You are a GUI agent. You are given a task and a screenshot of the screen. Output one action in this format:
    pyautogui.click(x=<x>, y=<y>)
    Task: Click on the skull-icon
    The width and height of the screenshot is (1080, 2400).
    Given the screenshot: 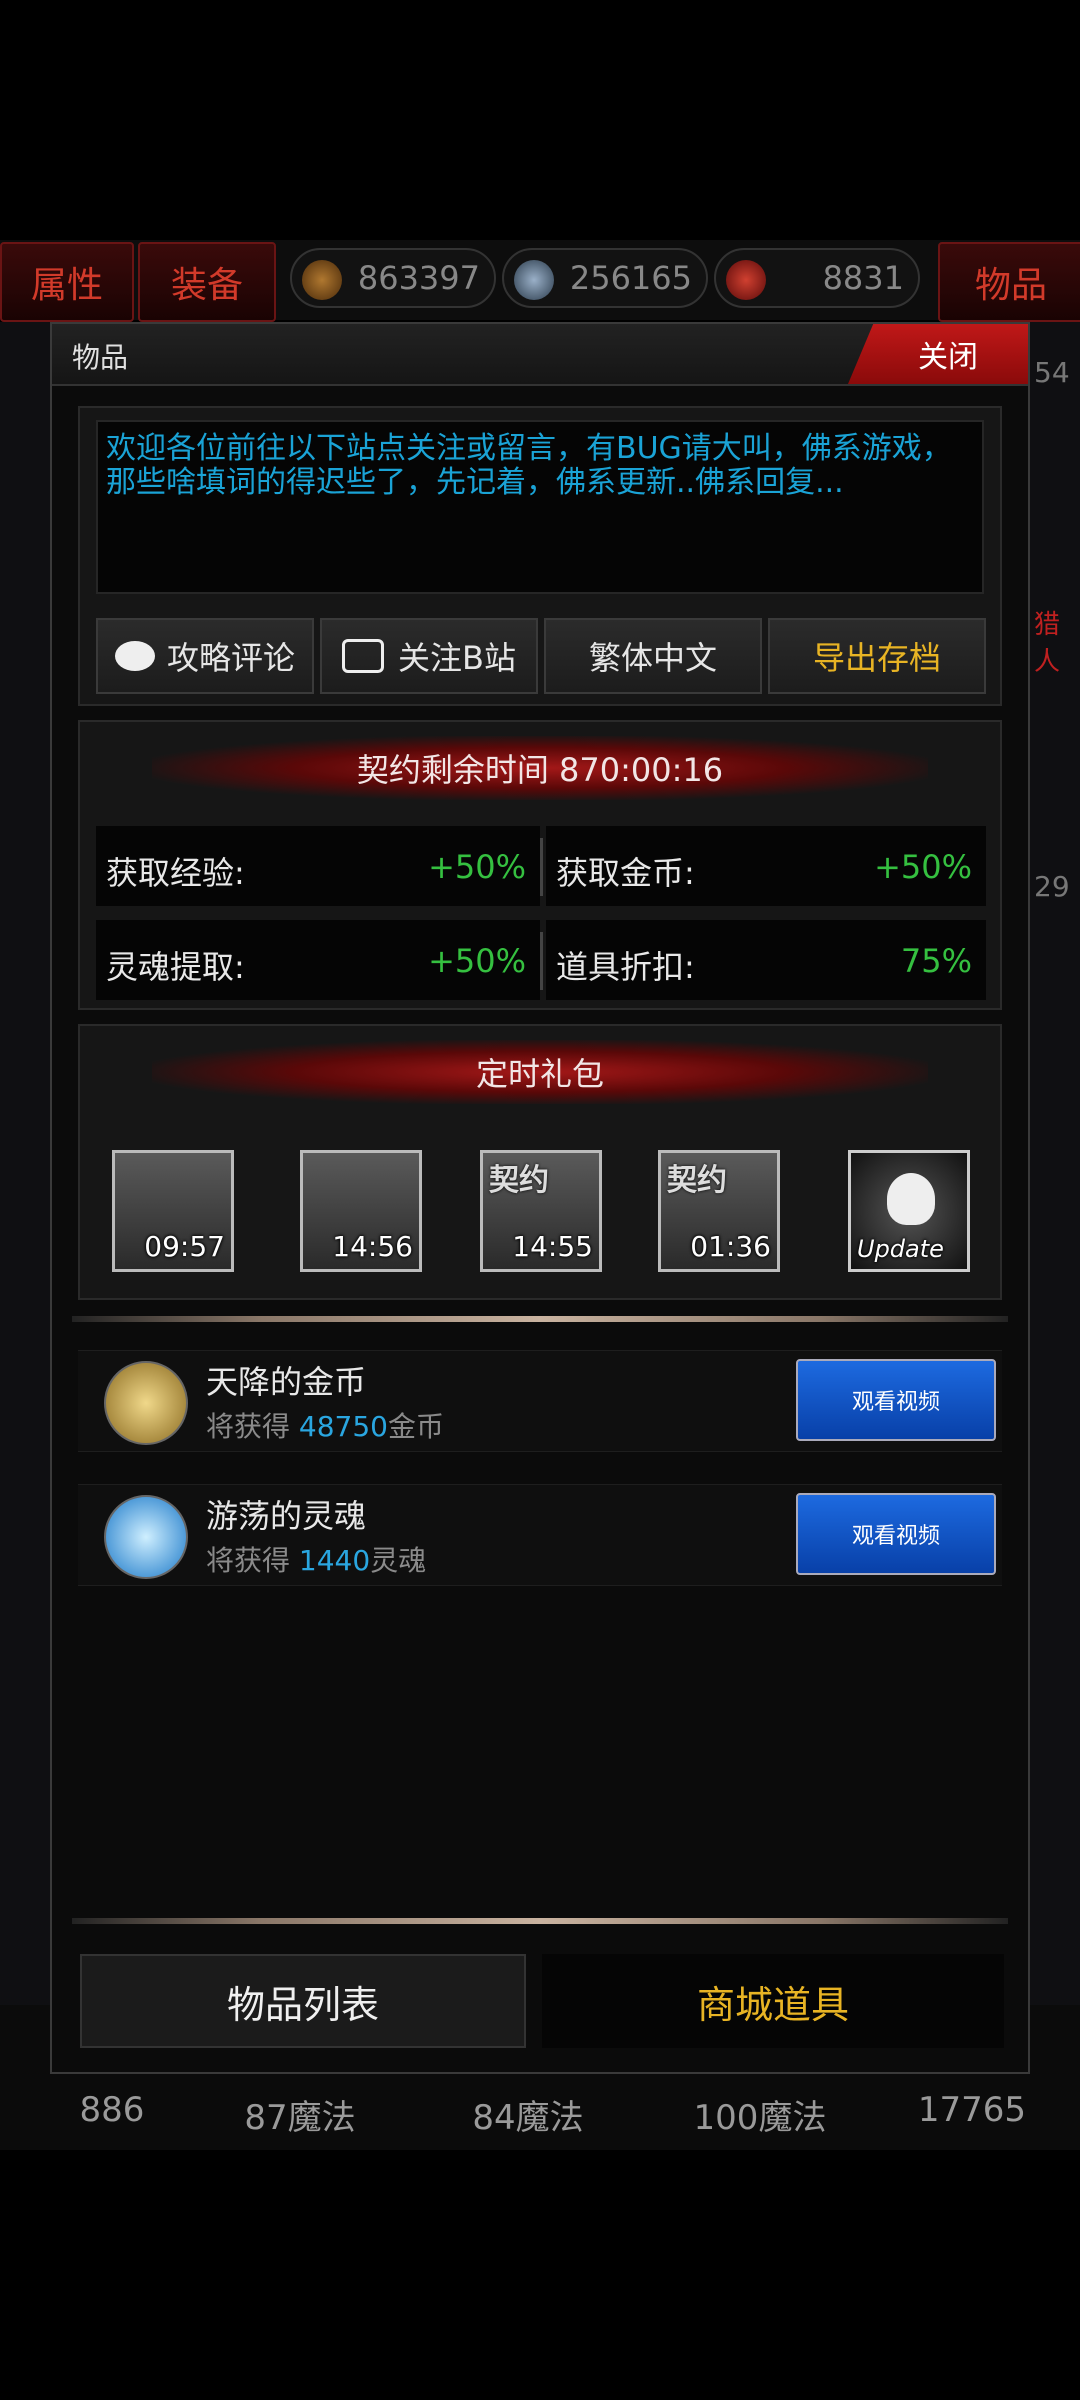 What is the action you would take?
    pyautogui.click(x=911, y=1199)
    